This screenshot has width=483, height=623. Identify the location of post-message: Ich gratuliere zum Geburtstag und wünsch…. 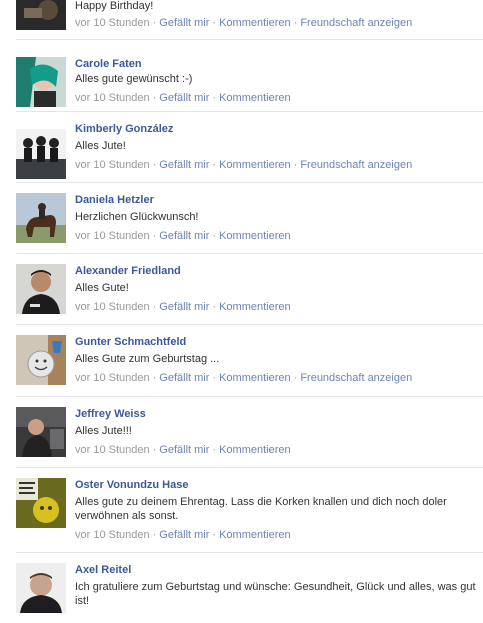
(275, 594).